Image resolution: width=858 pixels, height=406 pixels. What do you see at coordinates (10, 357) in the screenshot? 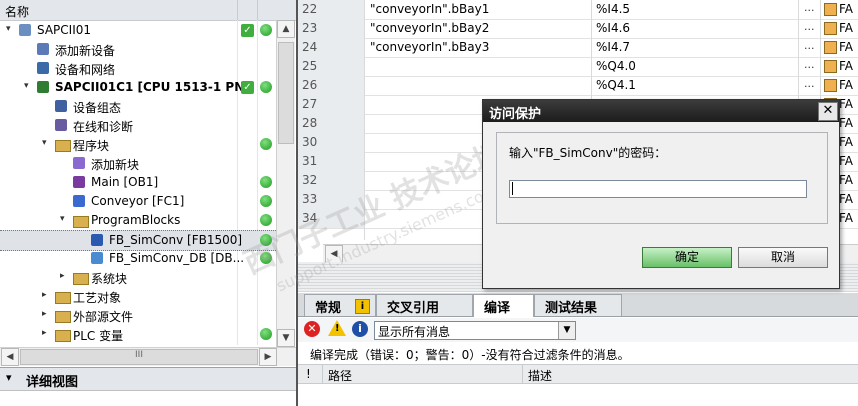
I see `scroll-left-button: ◀` at bounding box center [10, 357].